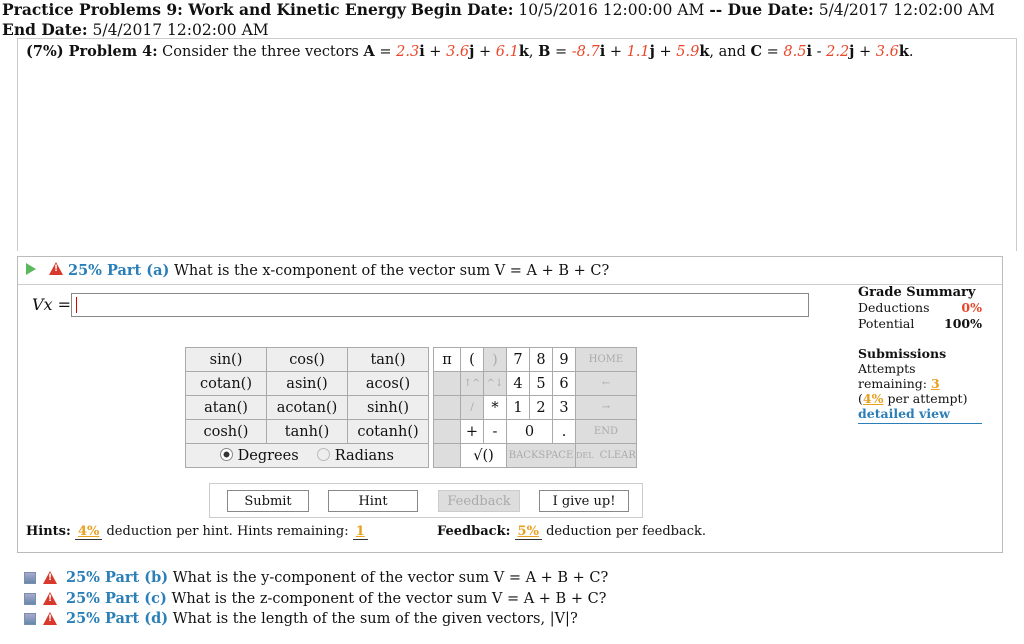 The image size is (1024, 644). I want to click on key-sin: sin(), so click(226, 359).